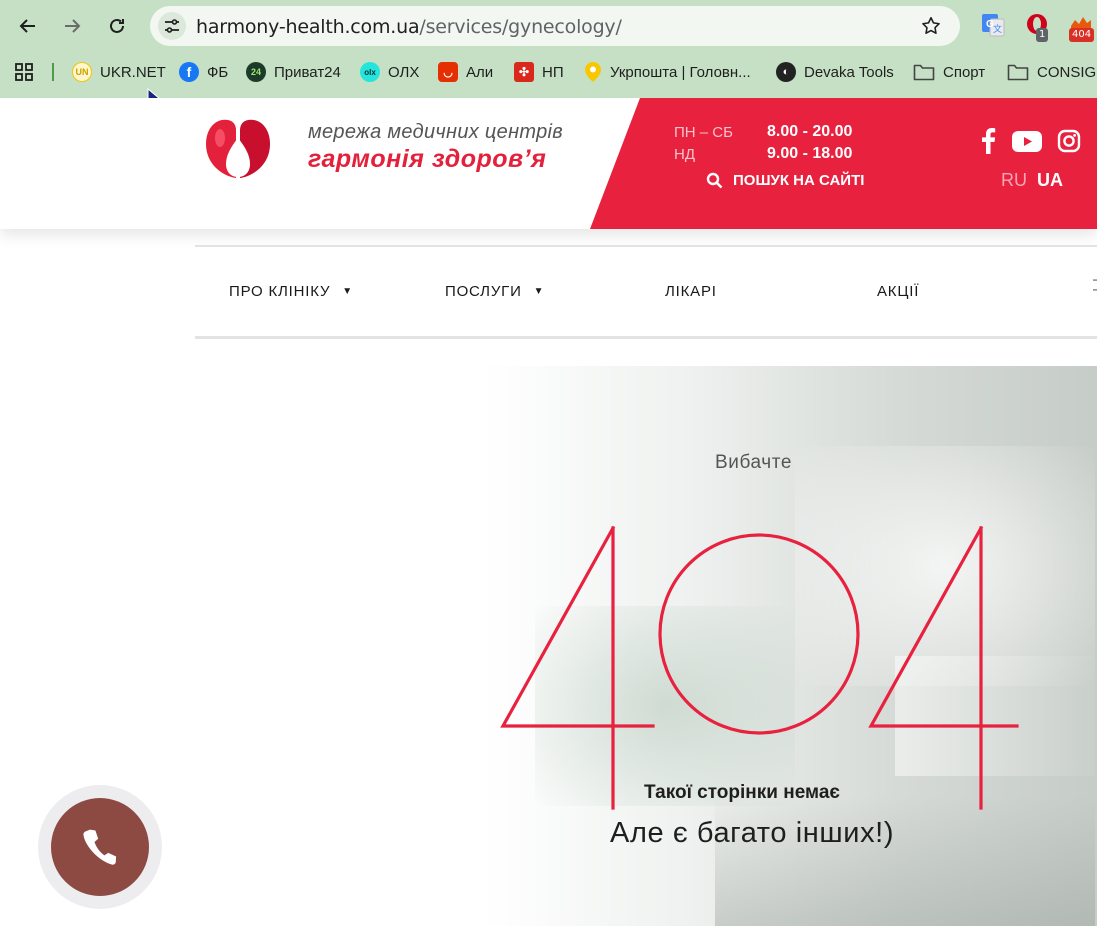  I want to click on bookmark-privat24: 24 Приват24, so click(293, 72).